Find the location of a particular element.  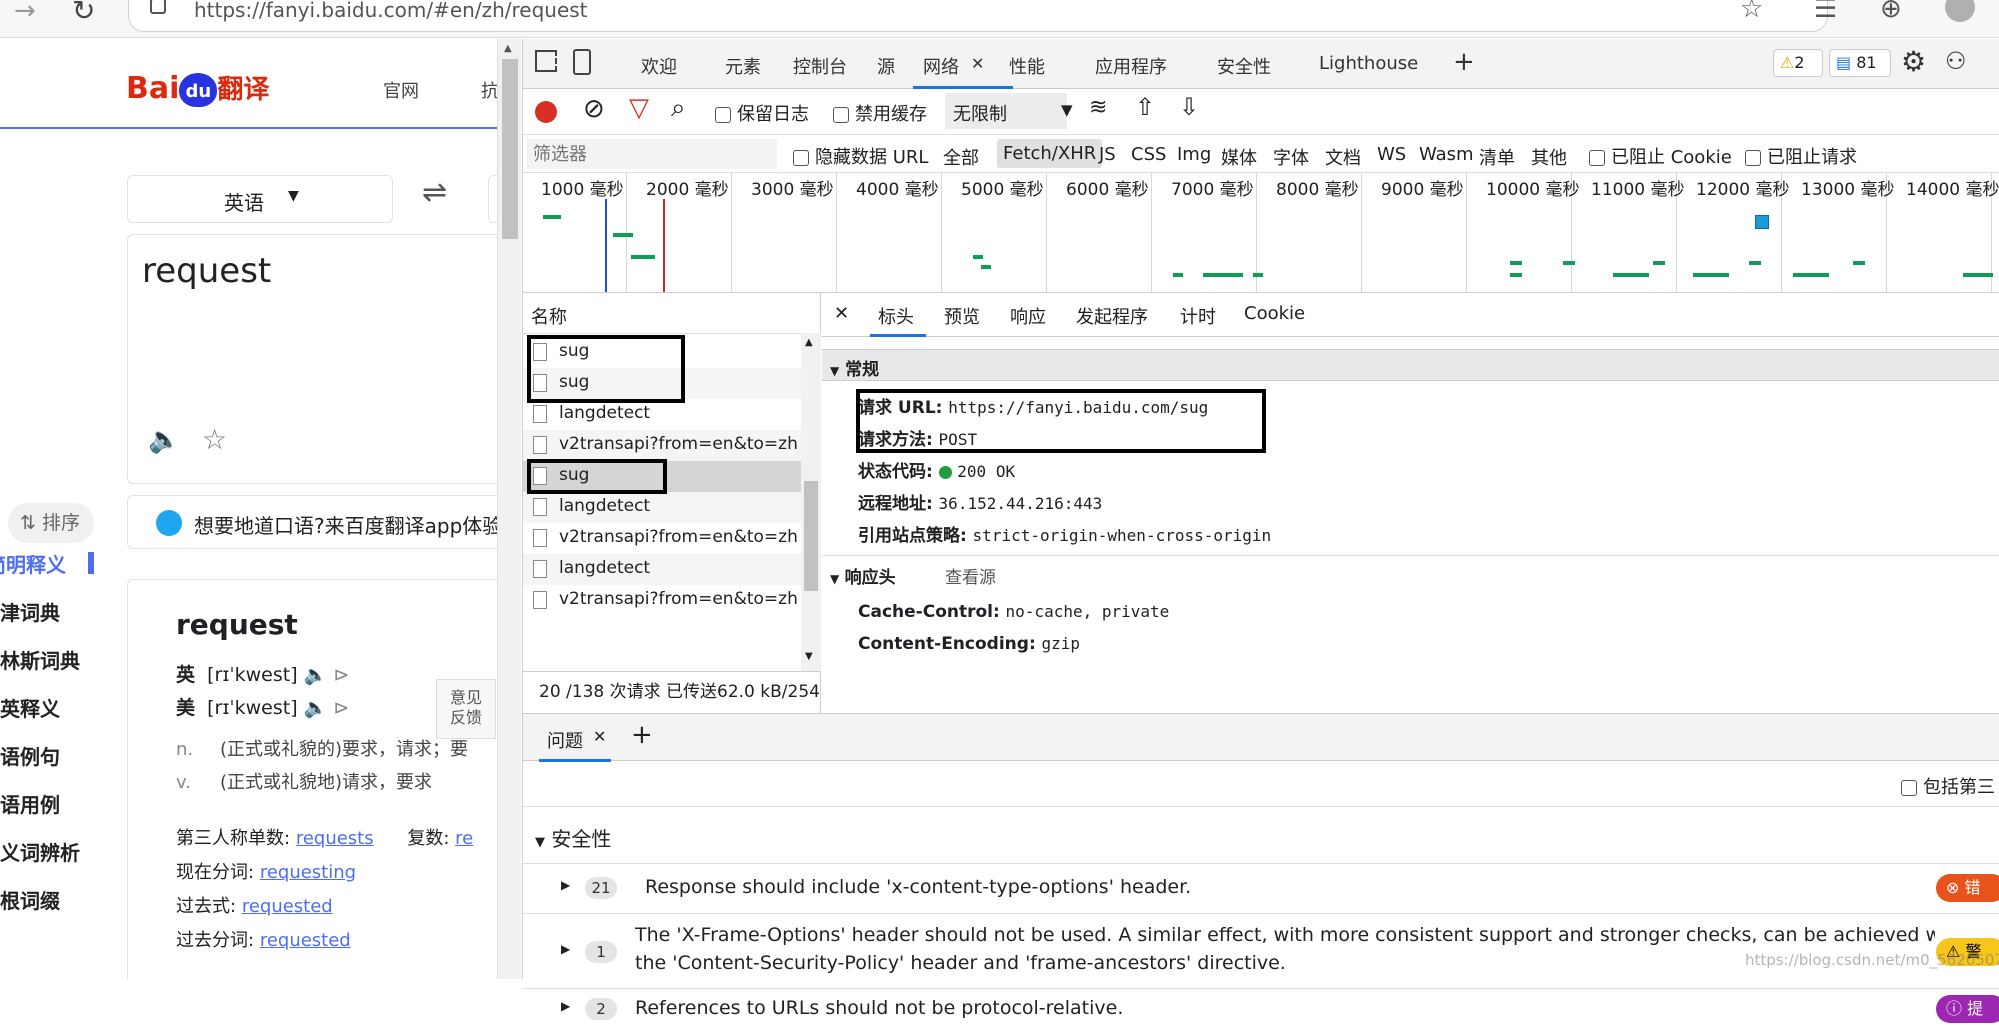

record-icon is located at coordinates (546, 112).